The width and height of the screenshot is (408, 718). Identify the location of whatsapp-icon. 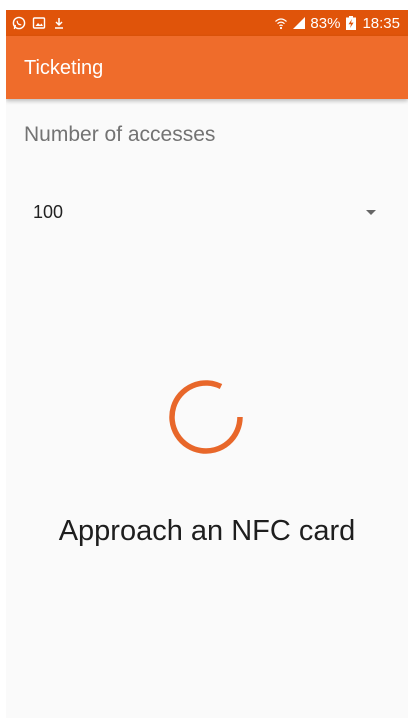
(19, 23).